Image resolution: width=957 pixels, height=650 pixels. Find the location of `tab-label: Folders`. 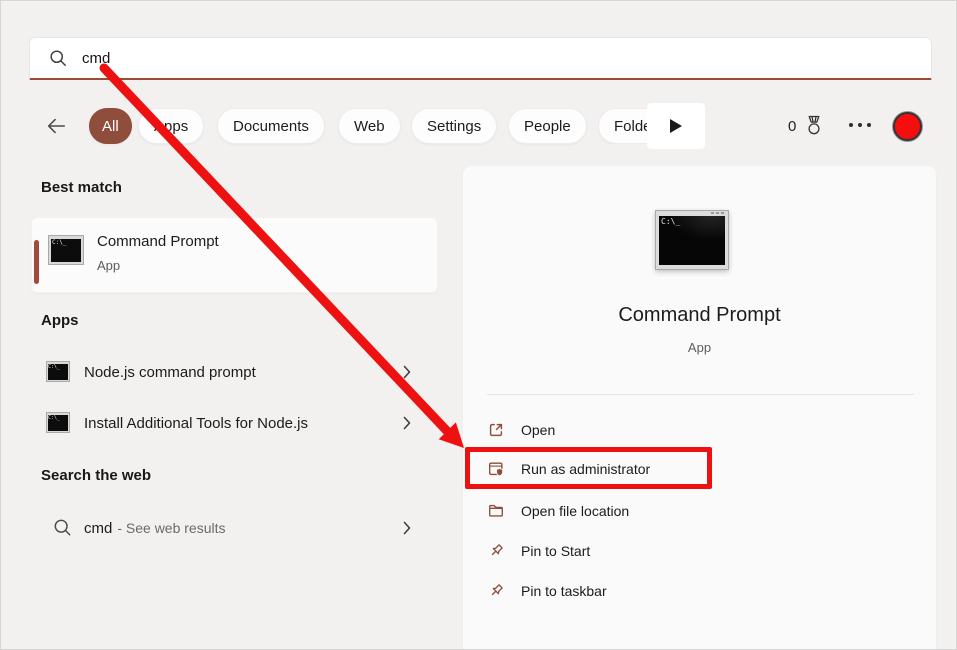

tab-label: Folders is located at coordinates (631, 126).